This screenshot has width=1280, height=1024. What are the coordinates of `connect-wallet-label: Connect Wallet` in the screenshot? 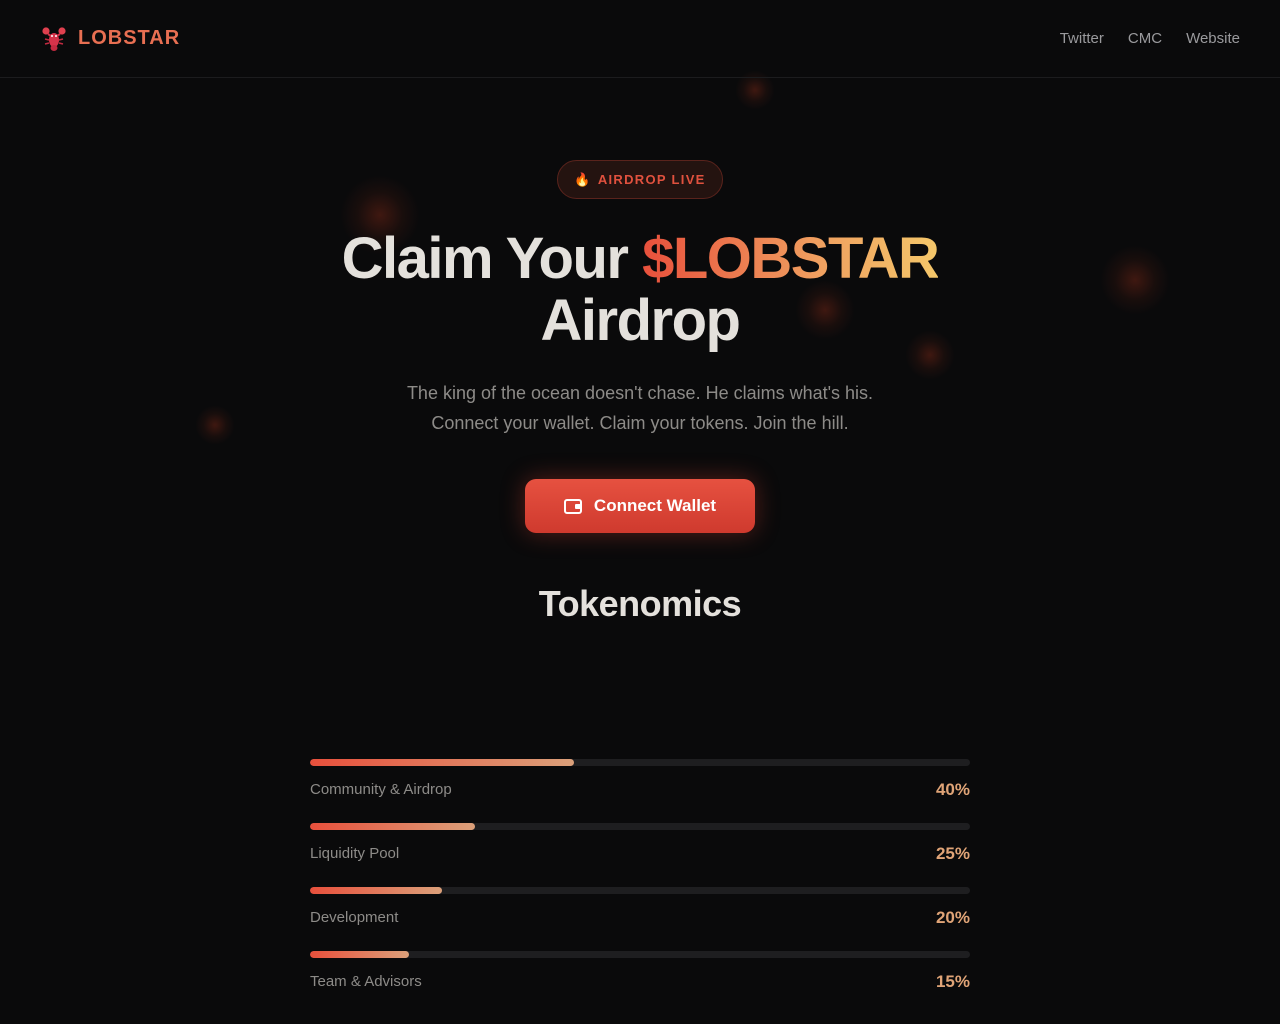 It's located at (655, 505).